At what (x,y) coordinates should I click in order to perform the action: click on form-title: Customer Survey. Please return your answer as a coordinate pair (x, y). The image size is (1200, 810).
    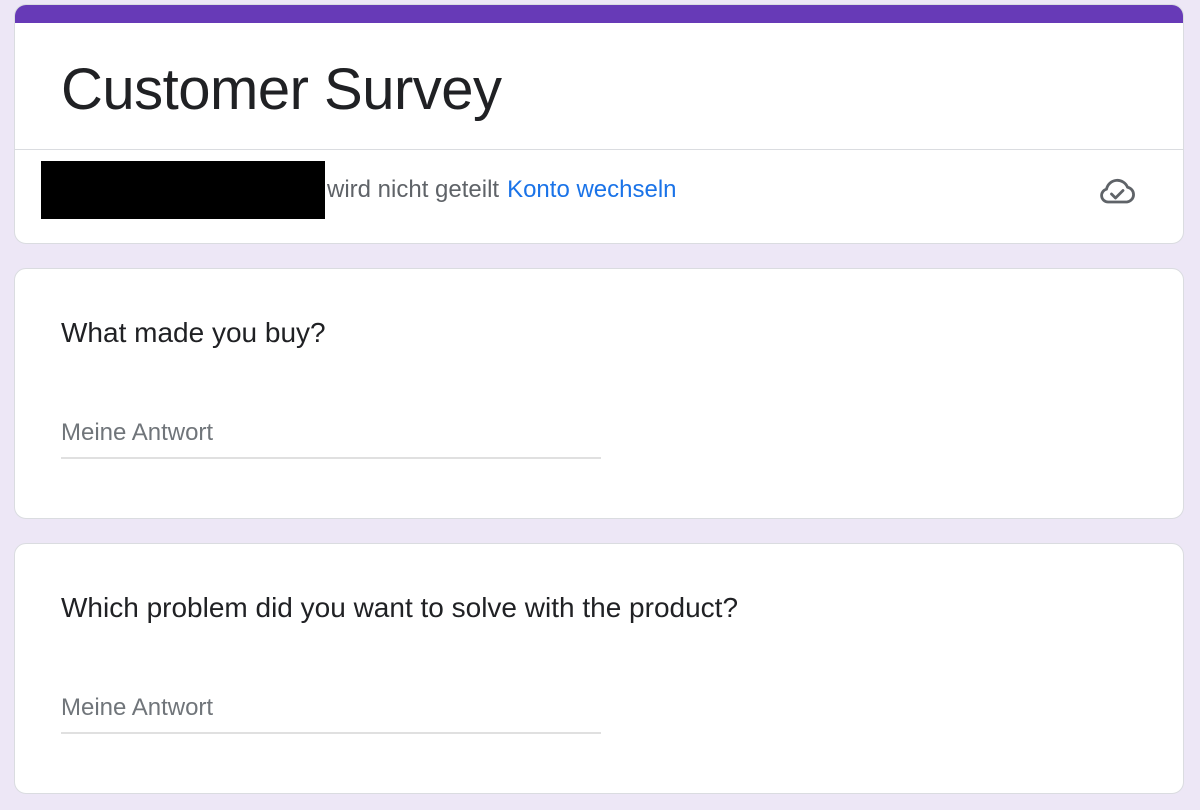
    Looking at the image, I should click on (281, 89).